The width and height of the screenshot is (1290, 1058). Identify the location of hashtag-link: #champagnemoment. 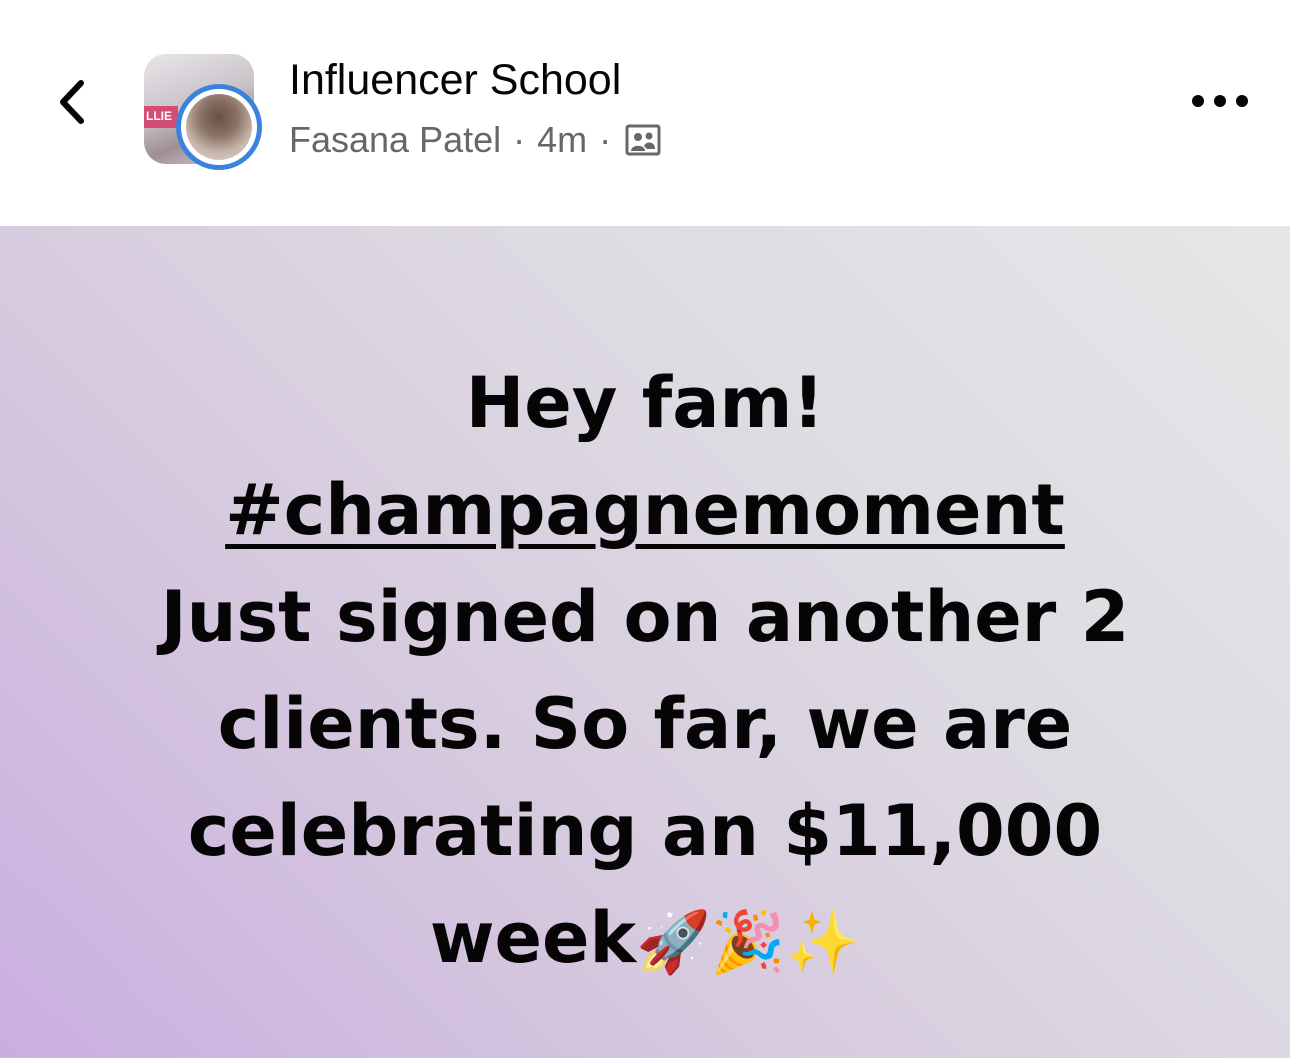
(645, 510).